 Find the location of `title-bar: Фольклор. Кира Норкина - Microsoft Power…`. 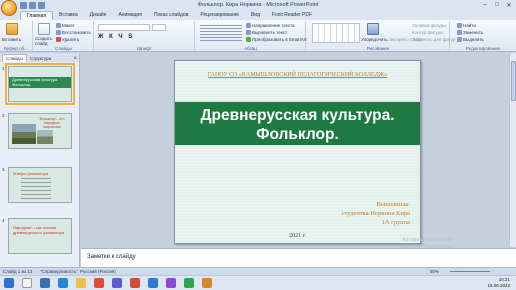

title-bar: Фольклор. Кира Норкина - Microsoft Power… is located at coordinates (258, 8).